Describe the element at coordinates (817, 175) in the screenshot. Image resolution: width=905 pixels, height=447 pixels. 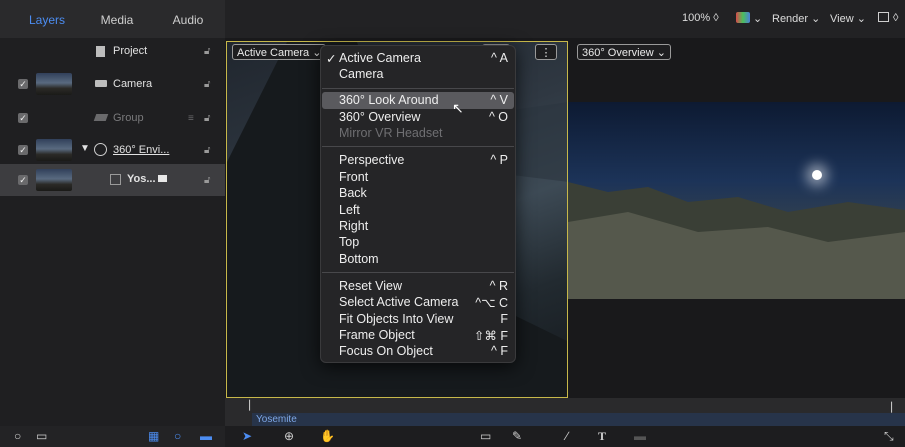
I see `moon-icon` at that location.